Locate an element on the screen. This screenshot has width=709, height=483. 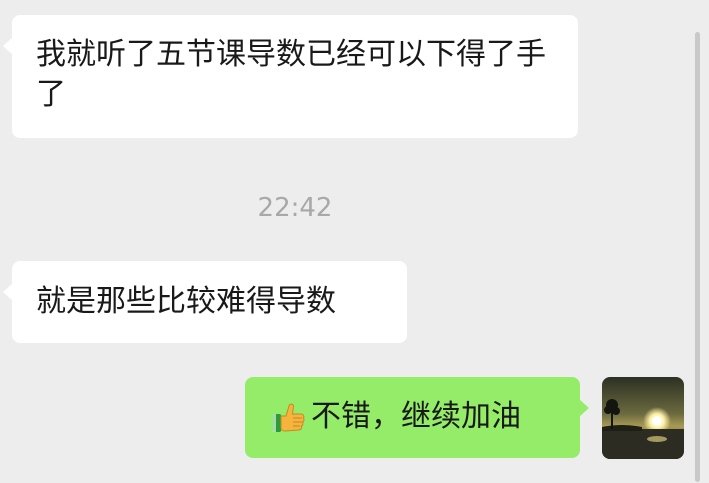
outgoing-message-bubble: 不错，继续加油 is located at coordinates (417, 417).